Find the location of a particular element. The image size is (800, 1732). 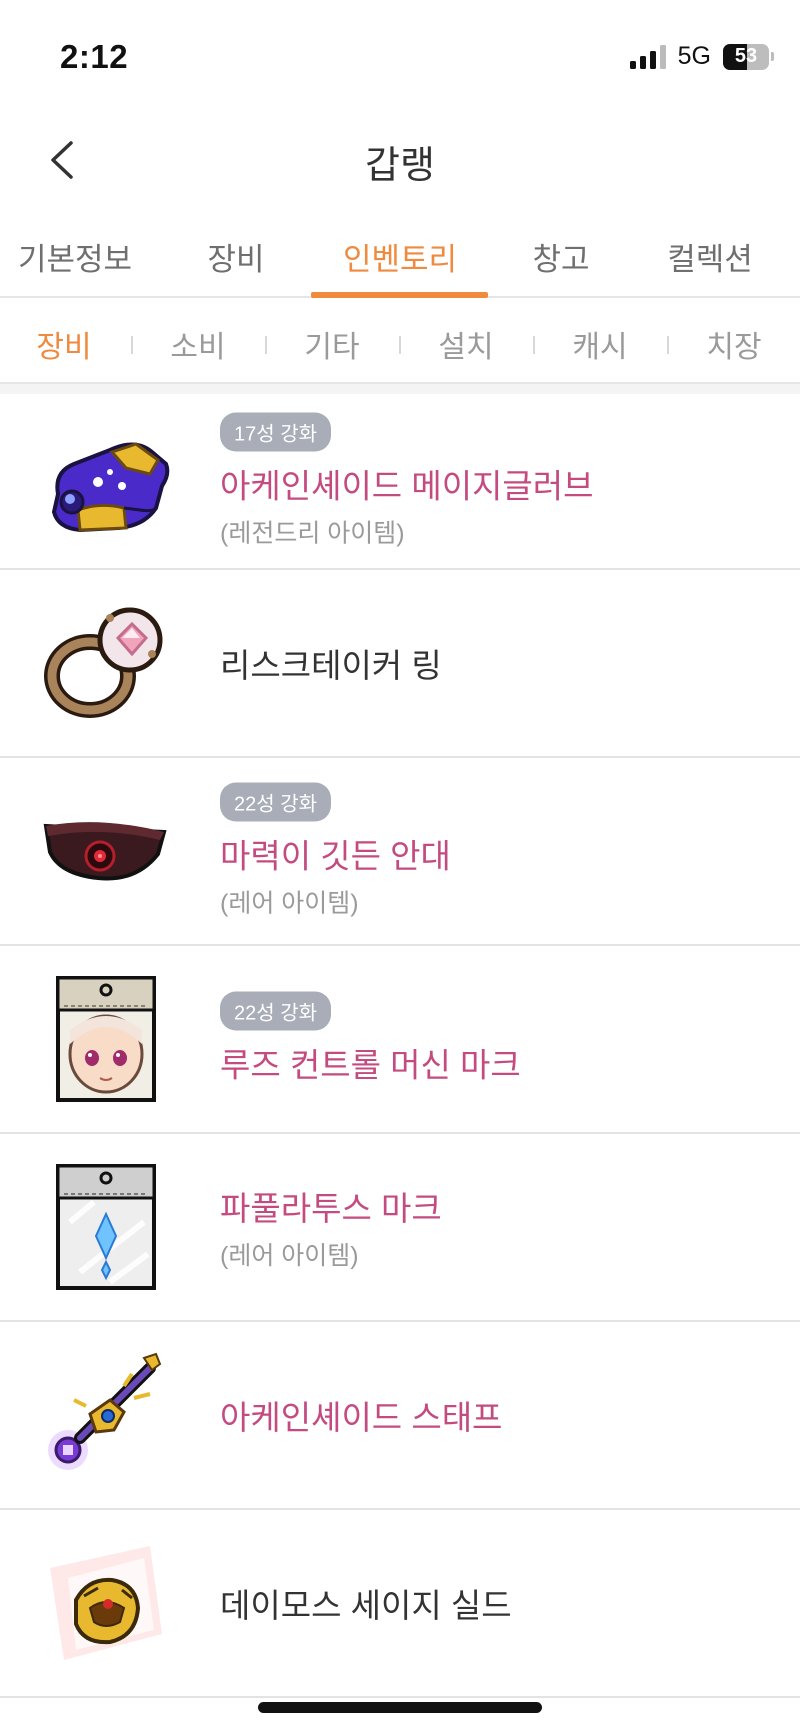

tab-collection: 컬렉션 is located at coordinates (710, 256).